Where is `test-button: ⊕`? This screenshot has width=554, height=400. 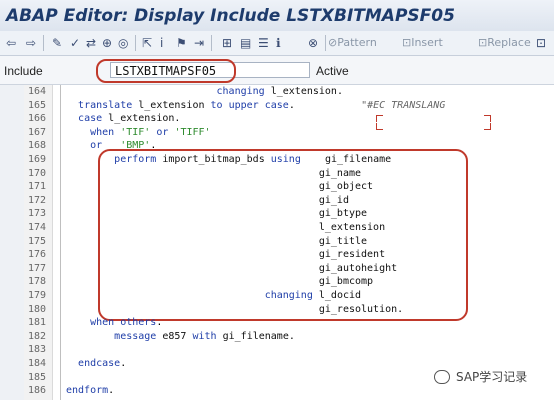
test-button: ⊕ is located at coordinates (107, 43).